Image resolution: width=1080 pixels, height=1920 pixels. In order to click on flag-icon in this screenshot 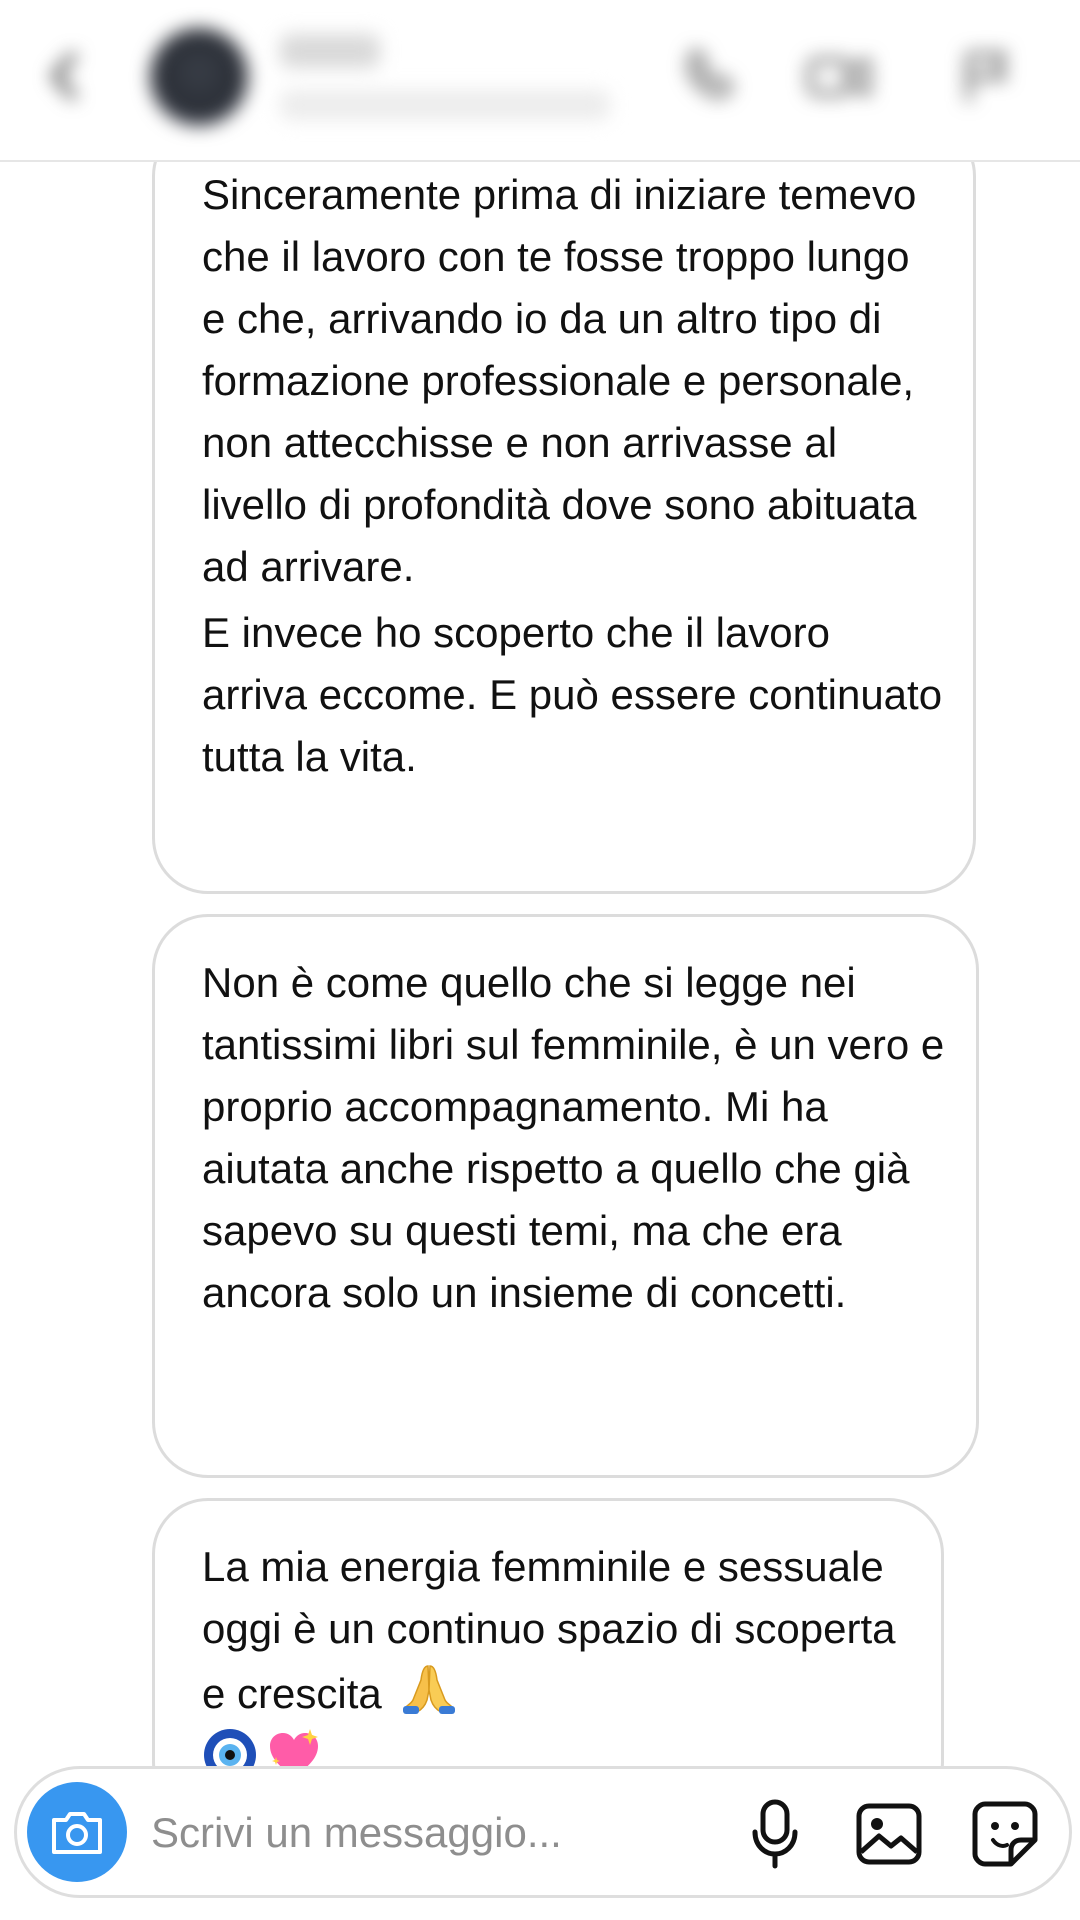, I will do `click(986, 77)`.